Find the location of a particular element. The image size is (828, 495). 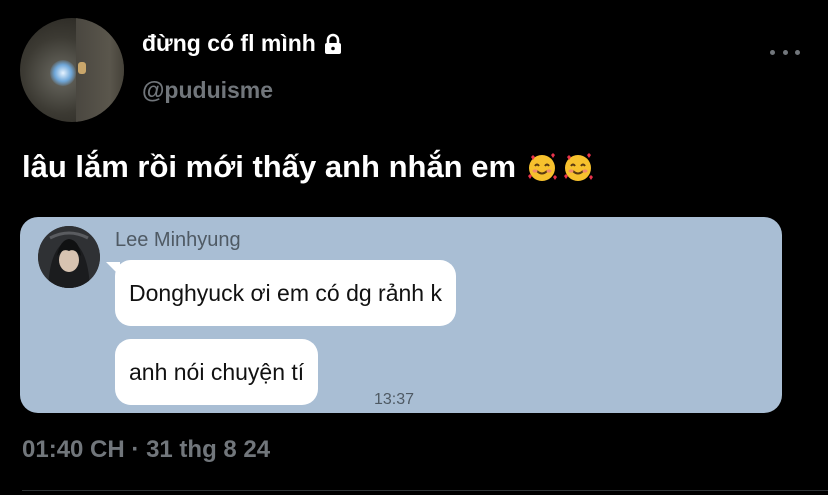

chat-sender-avatar is located at coordinates (69, 257).